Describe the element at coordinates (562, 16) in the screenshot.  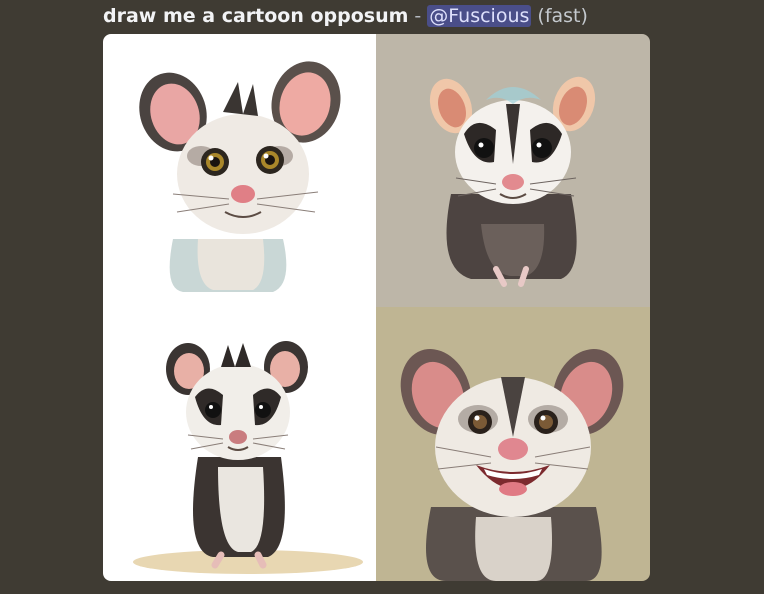
I see `generation-speed: (fast)` at that location.